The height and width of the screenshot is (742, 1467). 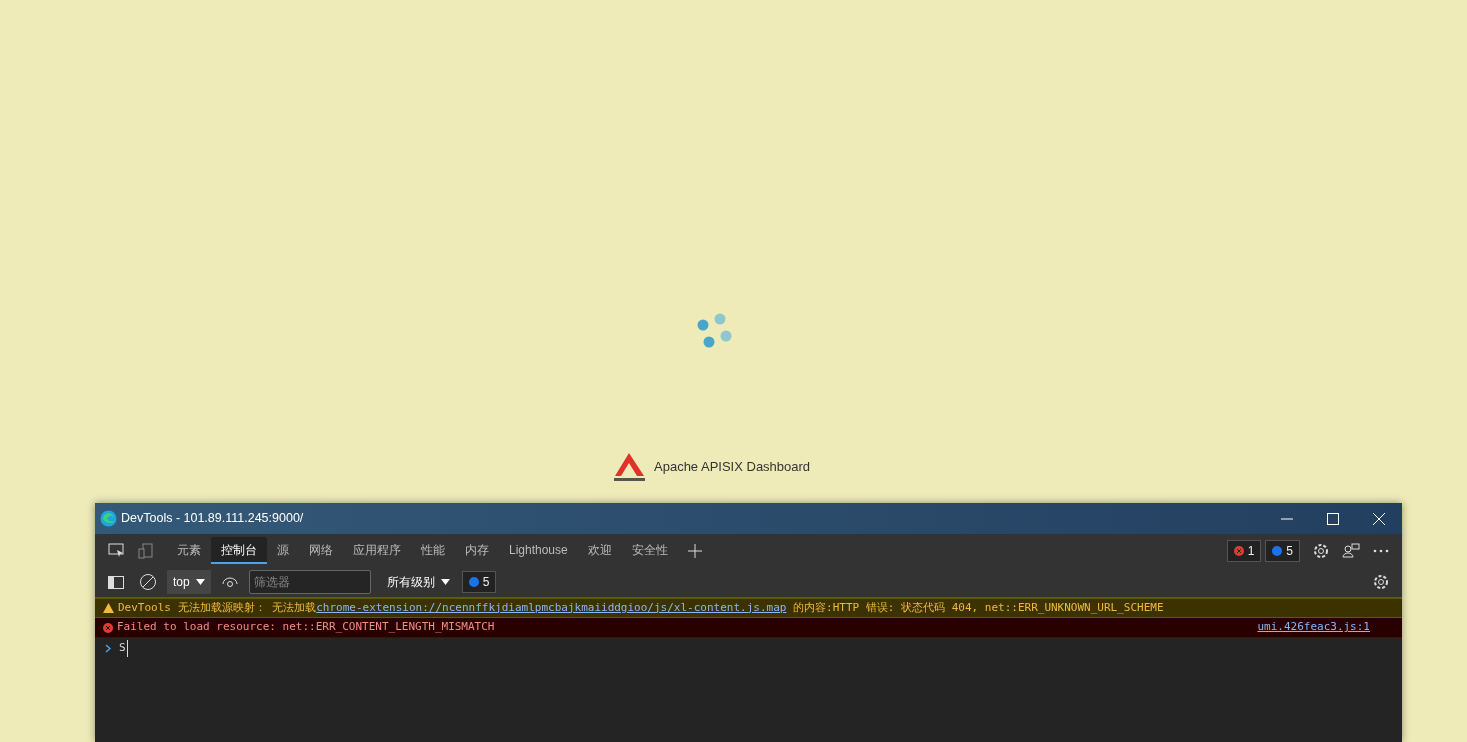 I want to click on tab: 内存, so click(x=477, y=550).